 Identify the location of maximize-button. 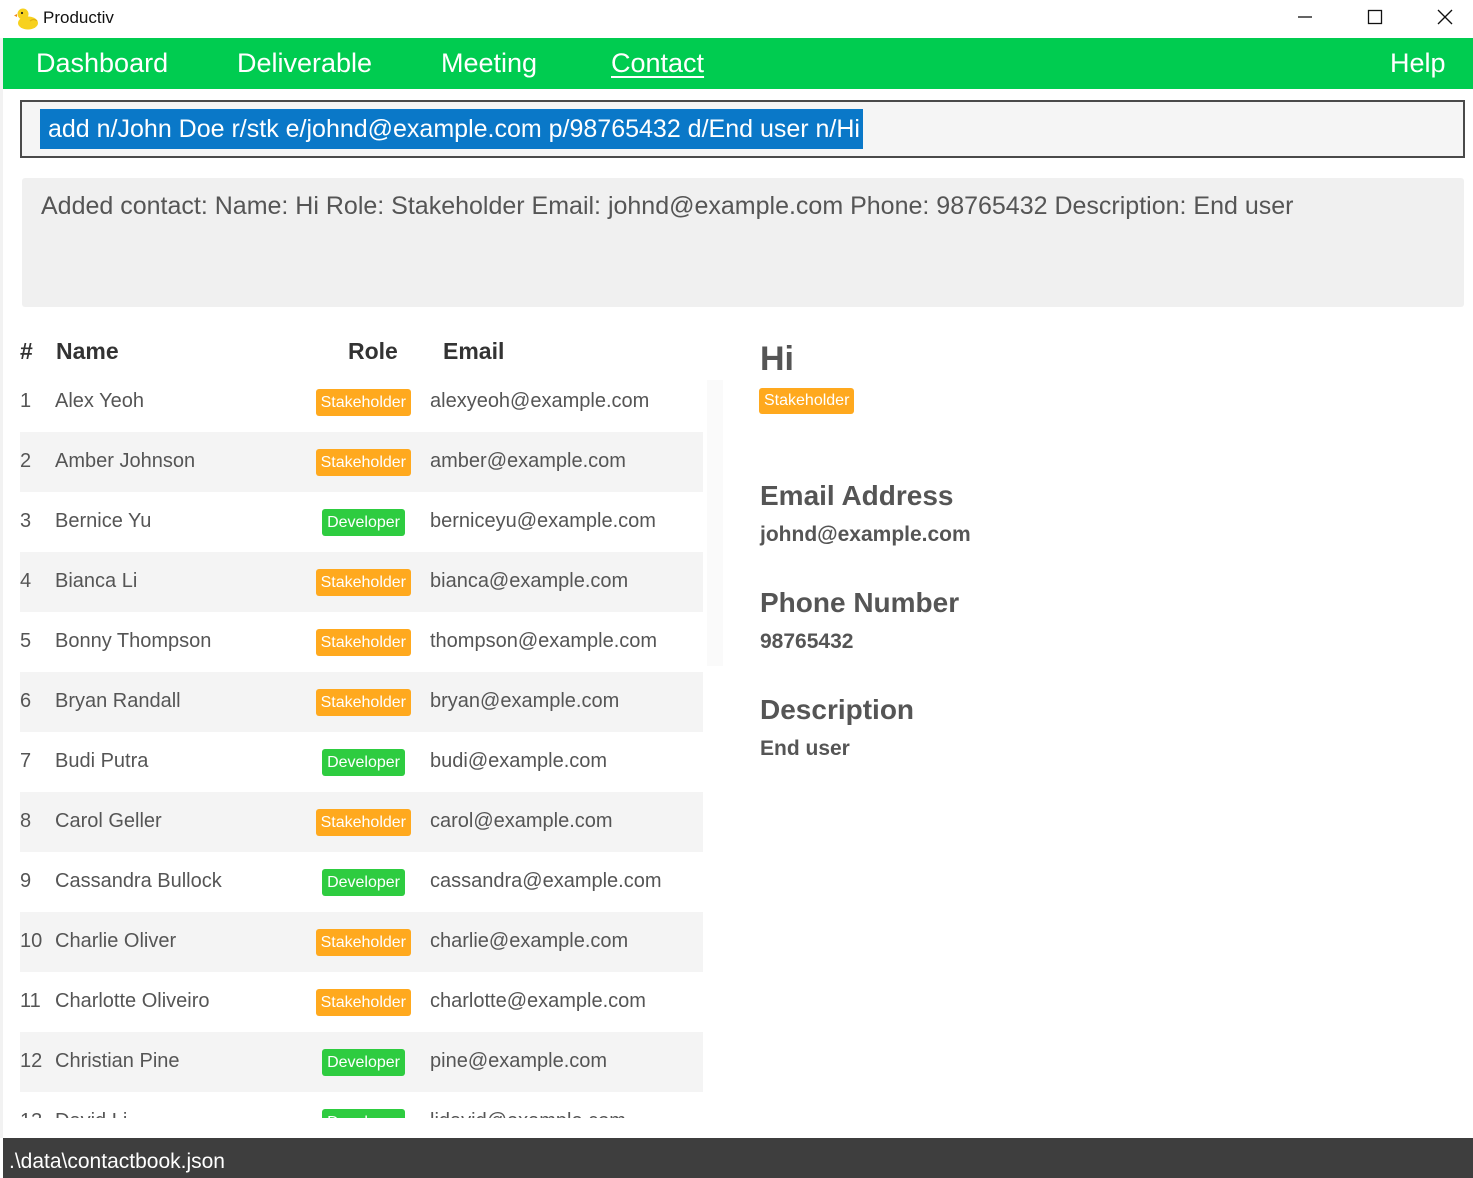
(1375, 18).